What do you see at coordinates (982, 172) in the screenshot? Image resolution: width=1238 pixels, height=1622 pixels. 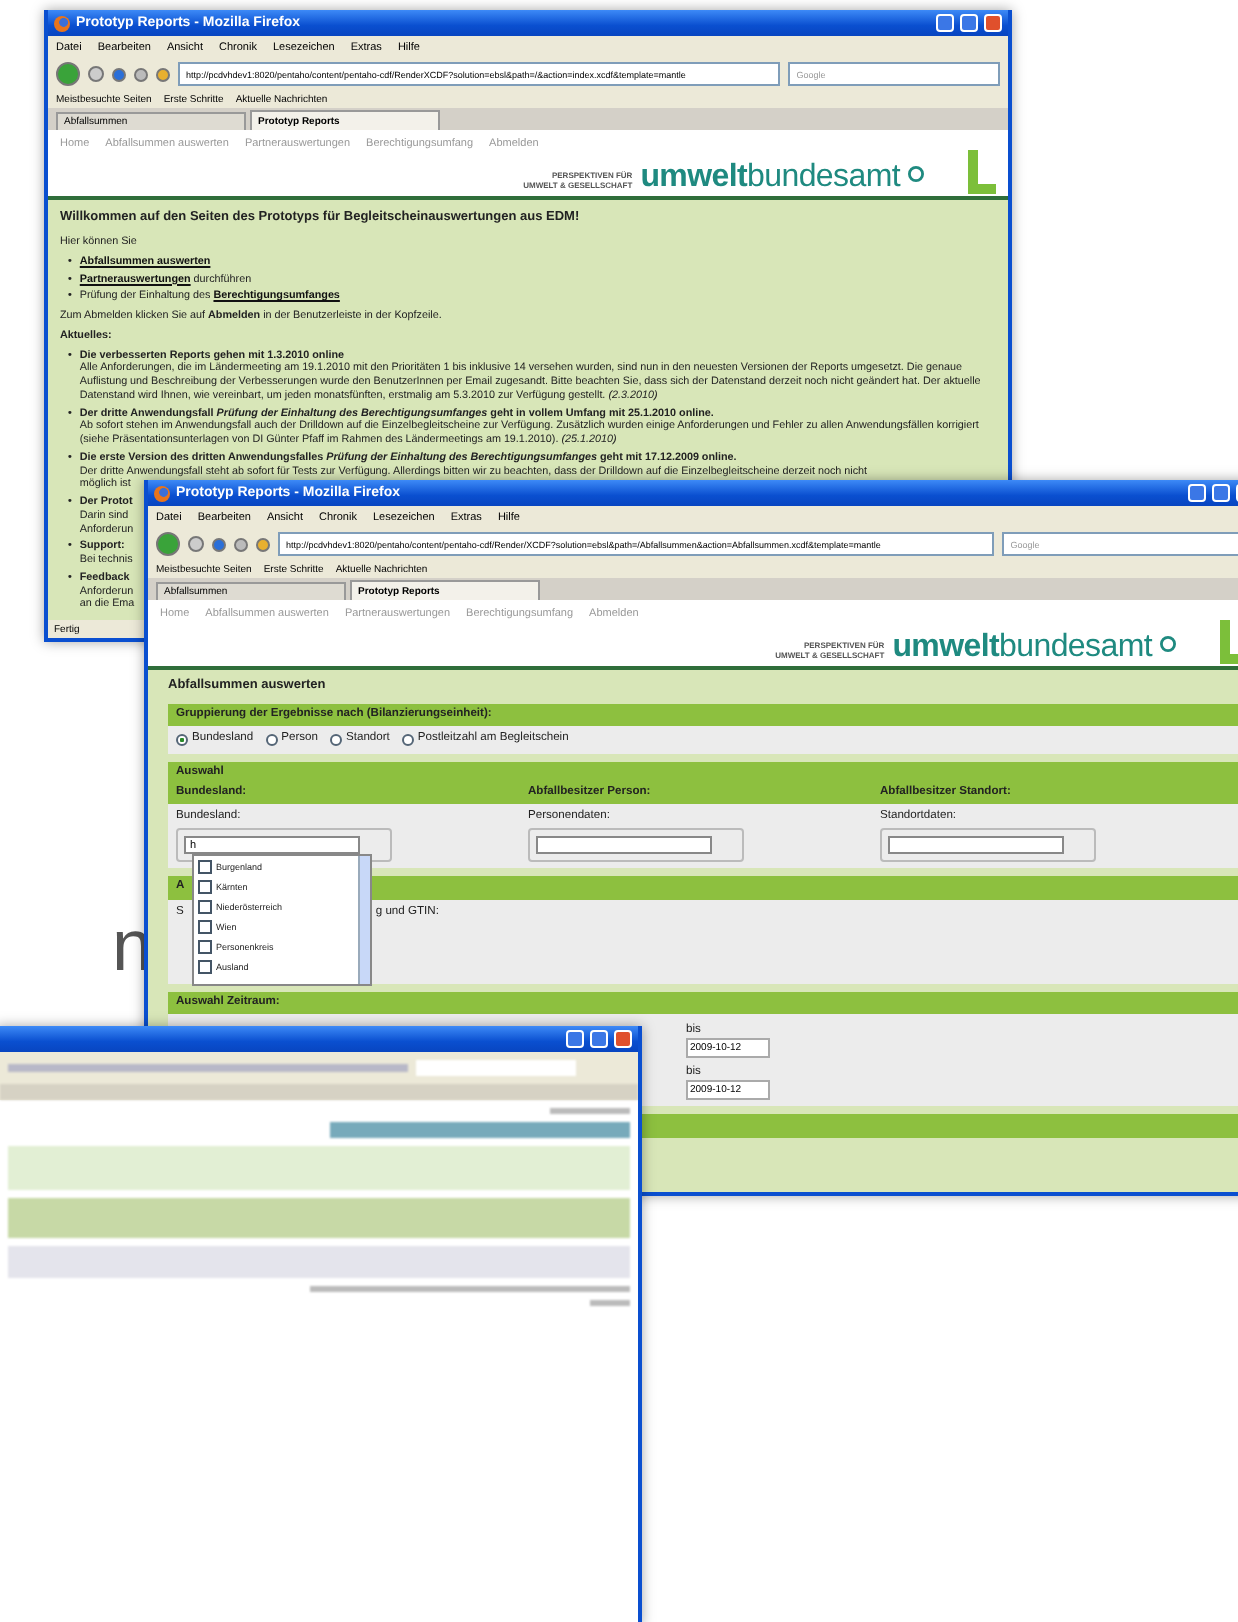 I see `logo-l-icon` at bounding box center [982, 172].